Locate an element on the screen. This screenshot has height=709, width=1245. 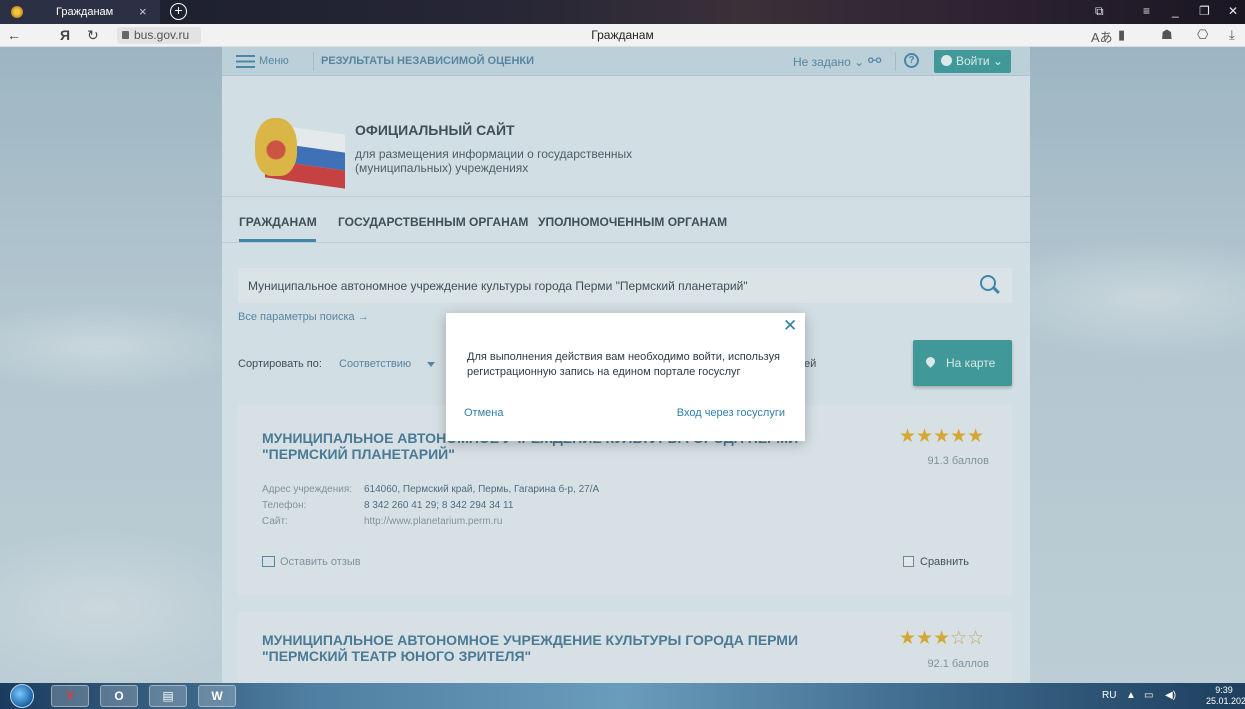
cancel-button: Отмена is located at coordinates (483, 413).